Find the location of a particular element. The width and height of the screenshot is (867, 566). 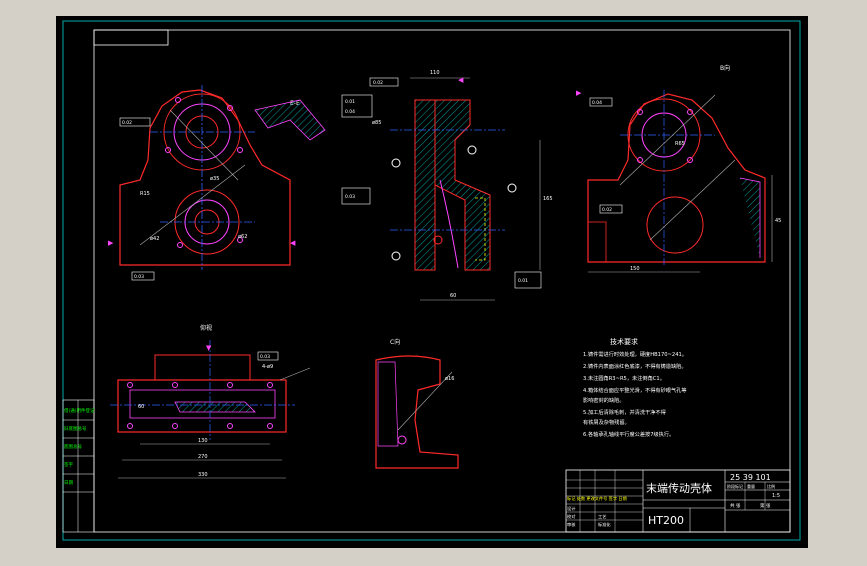

sheets-total: 共 张 is located at coordinates (735, 505).